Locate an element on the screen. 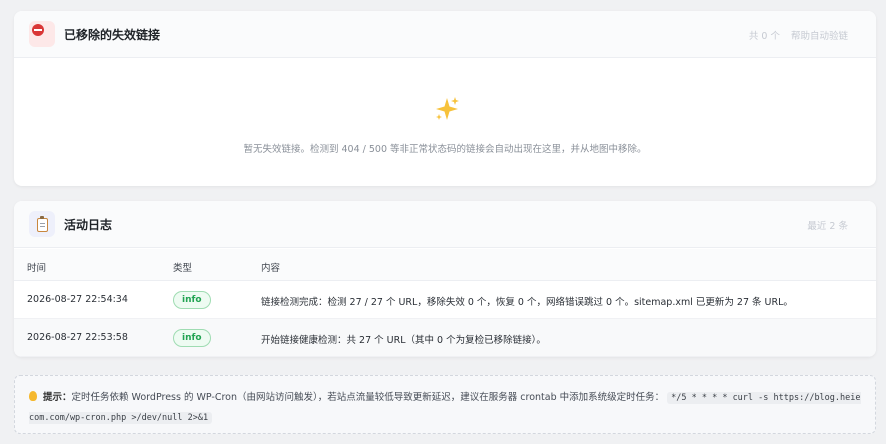 The image size is (886, 444). table-header: 时间 类型 内容 is located at coordinates (445, 265).